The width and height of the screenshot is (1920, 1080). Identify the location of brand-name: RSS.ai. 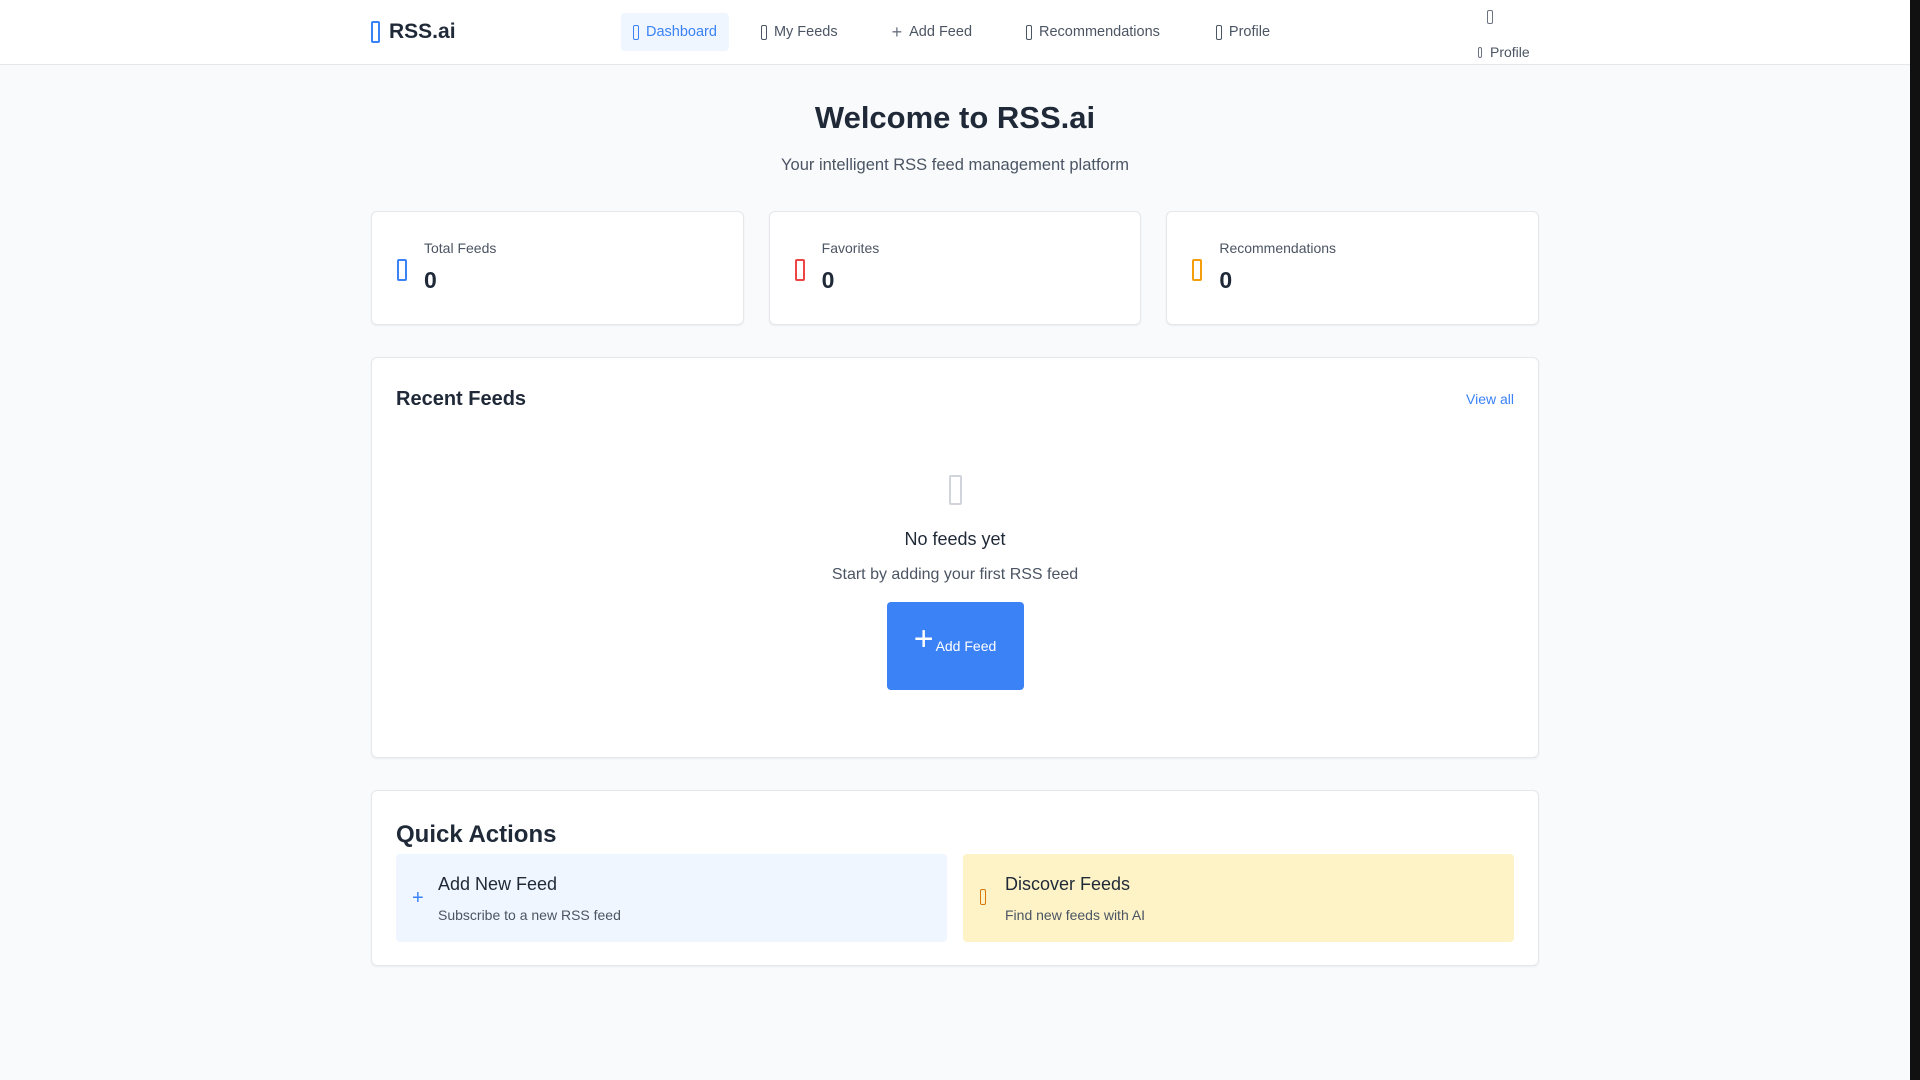
(422, 31).